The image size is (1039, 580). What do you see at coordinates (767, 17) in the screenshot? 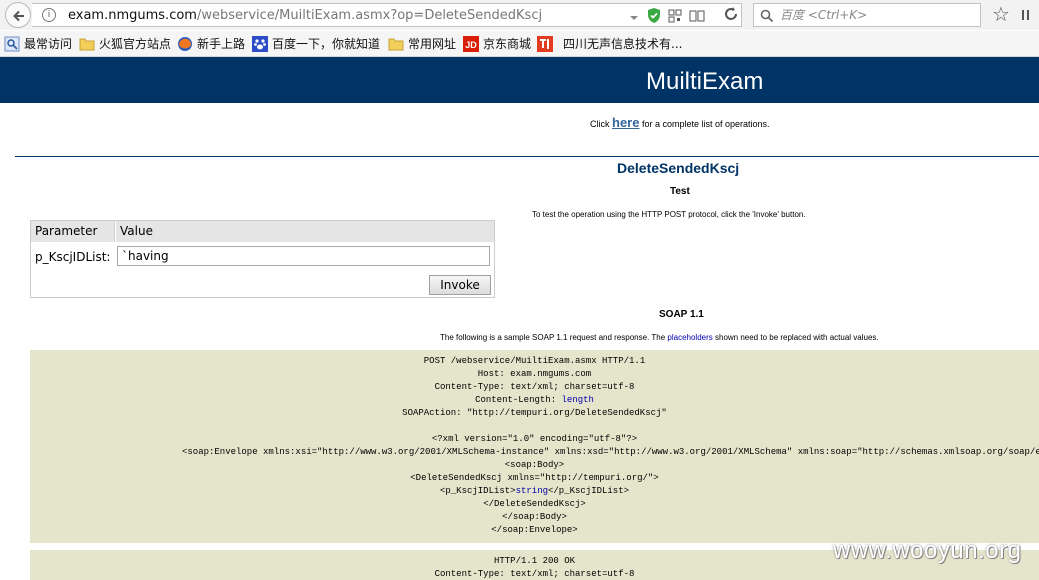
I see `search-icon` at bounding box center [767, 17].